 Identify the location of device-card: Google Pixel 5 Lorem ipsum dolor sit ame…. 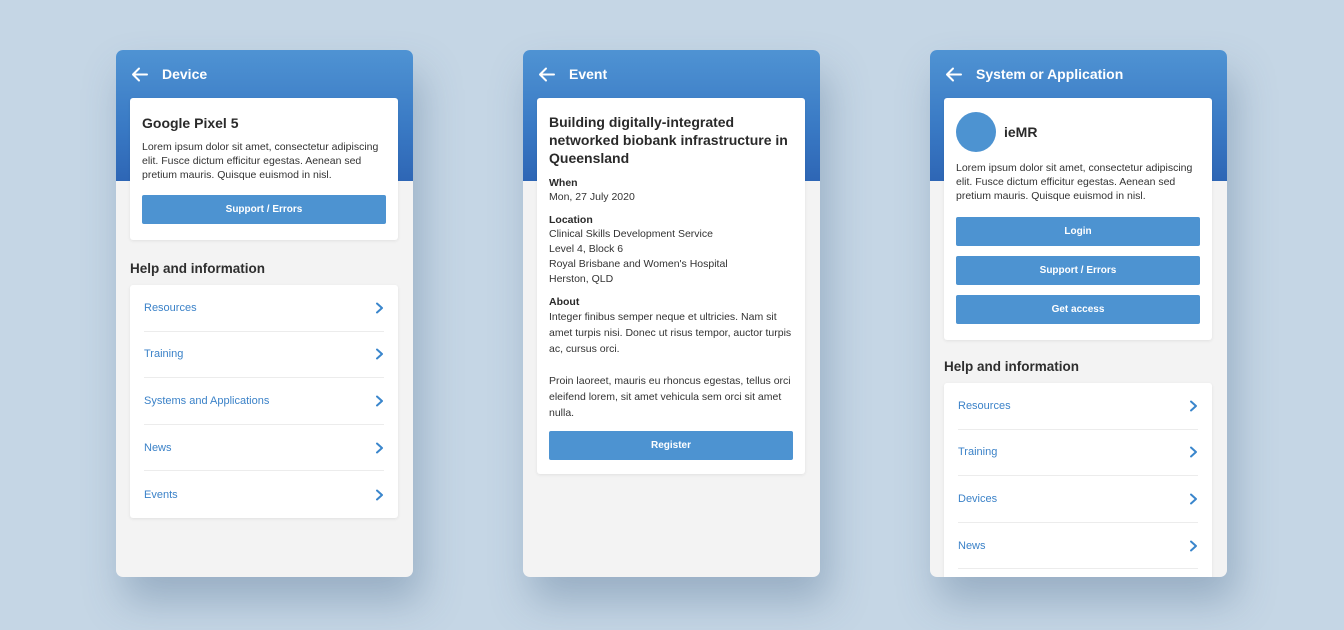
(264, 169).